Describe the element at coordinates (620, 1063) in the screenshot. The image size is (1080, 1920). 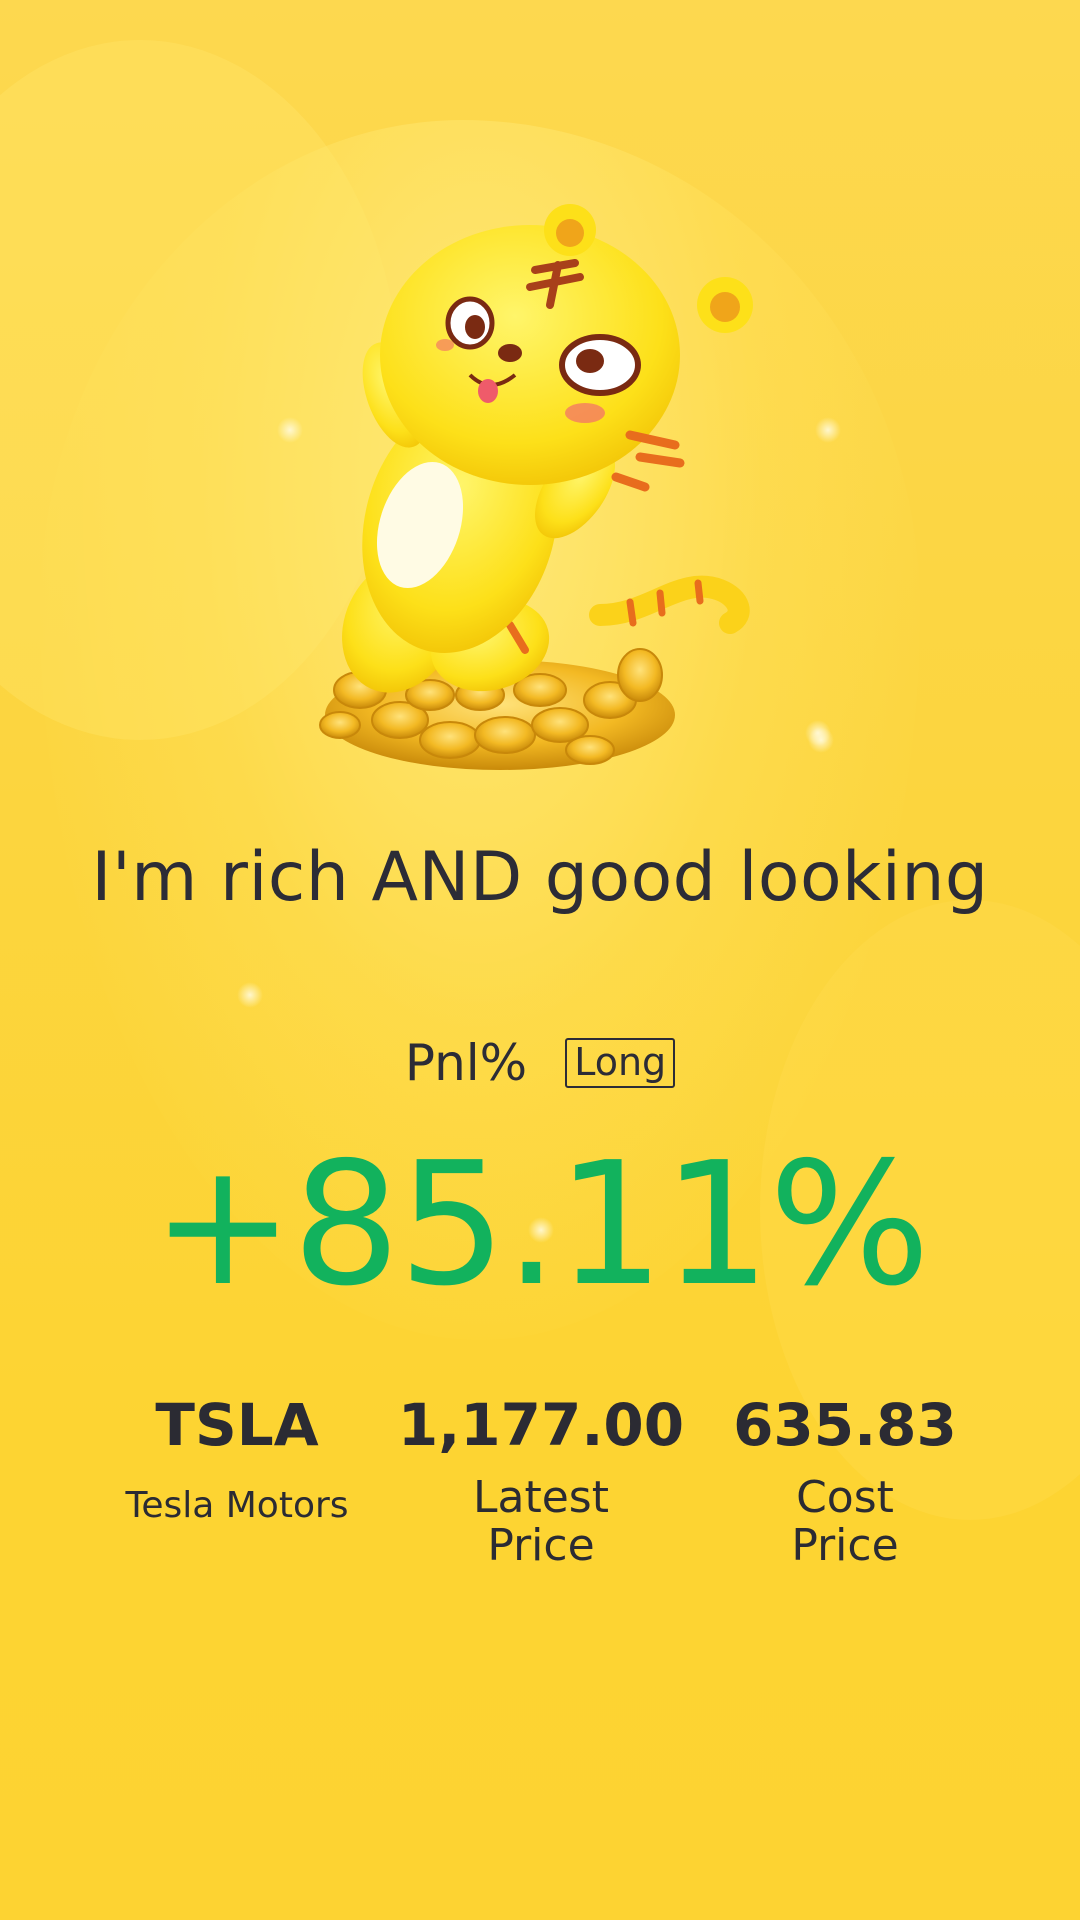
I see `position-direction-badge: Long` at that location.